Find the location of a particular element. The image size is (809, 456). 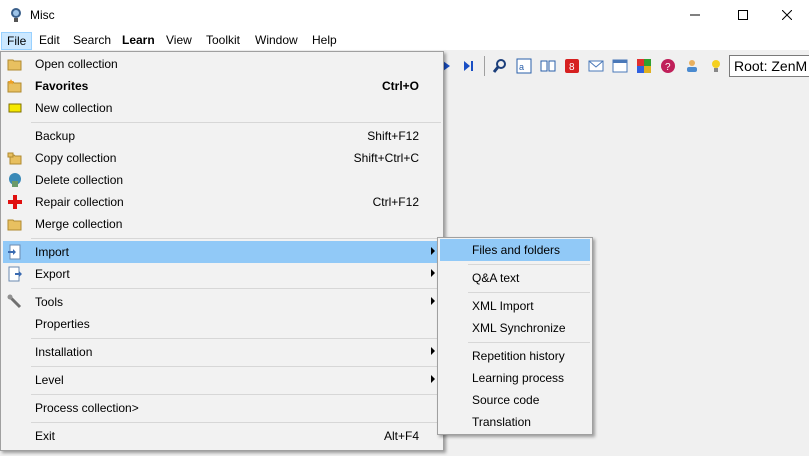

menu-item-shortcut: Ctrl+F12 is located at coordinates (395, 202).